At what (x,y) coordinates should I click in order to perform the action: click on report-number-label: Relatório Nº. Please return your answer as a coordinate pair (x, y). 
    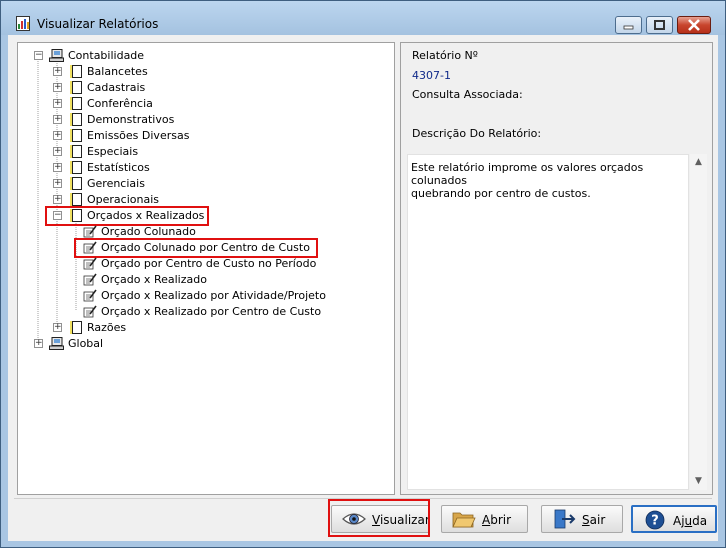
    Looking at the image, I should click on (445, 55).